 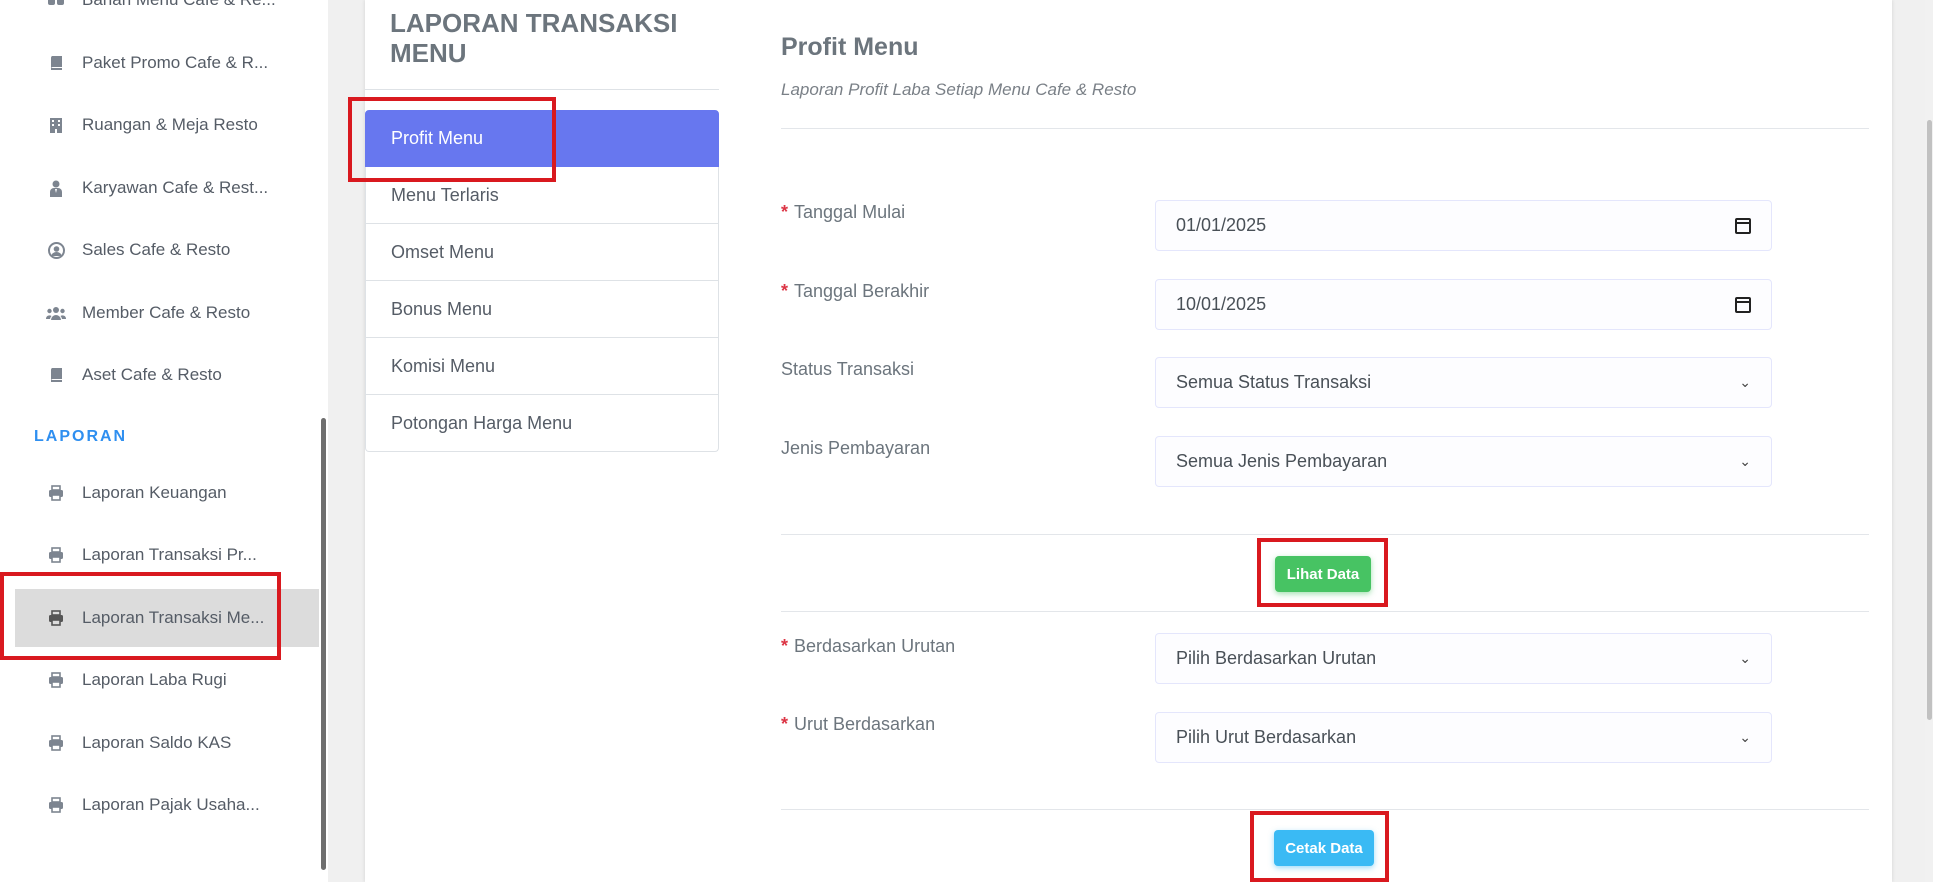 I want to click on status-transaksi-label: Status Transaksi, so click(x=848, y=369).